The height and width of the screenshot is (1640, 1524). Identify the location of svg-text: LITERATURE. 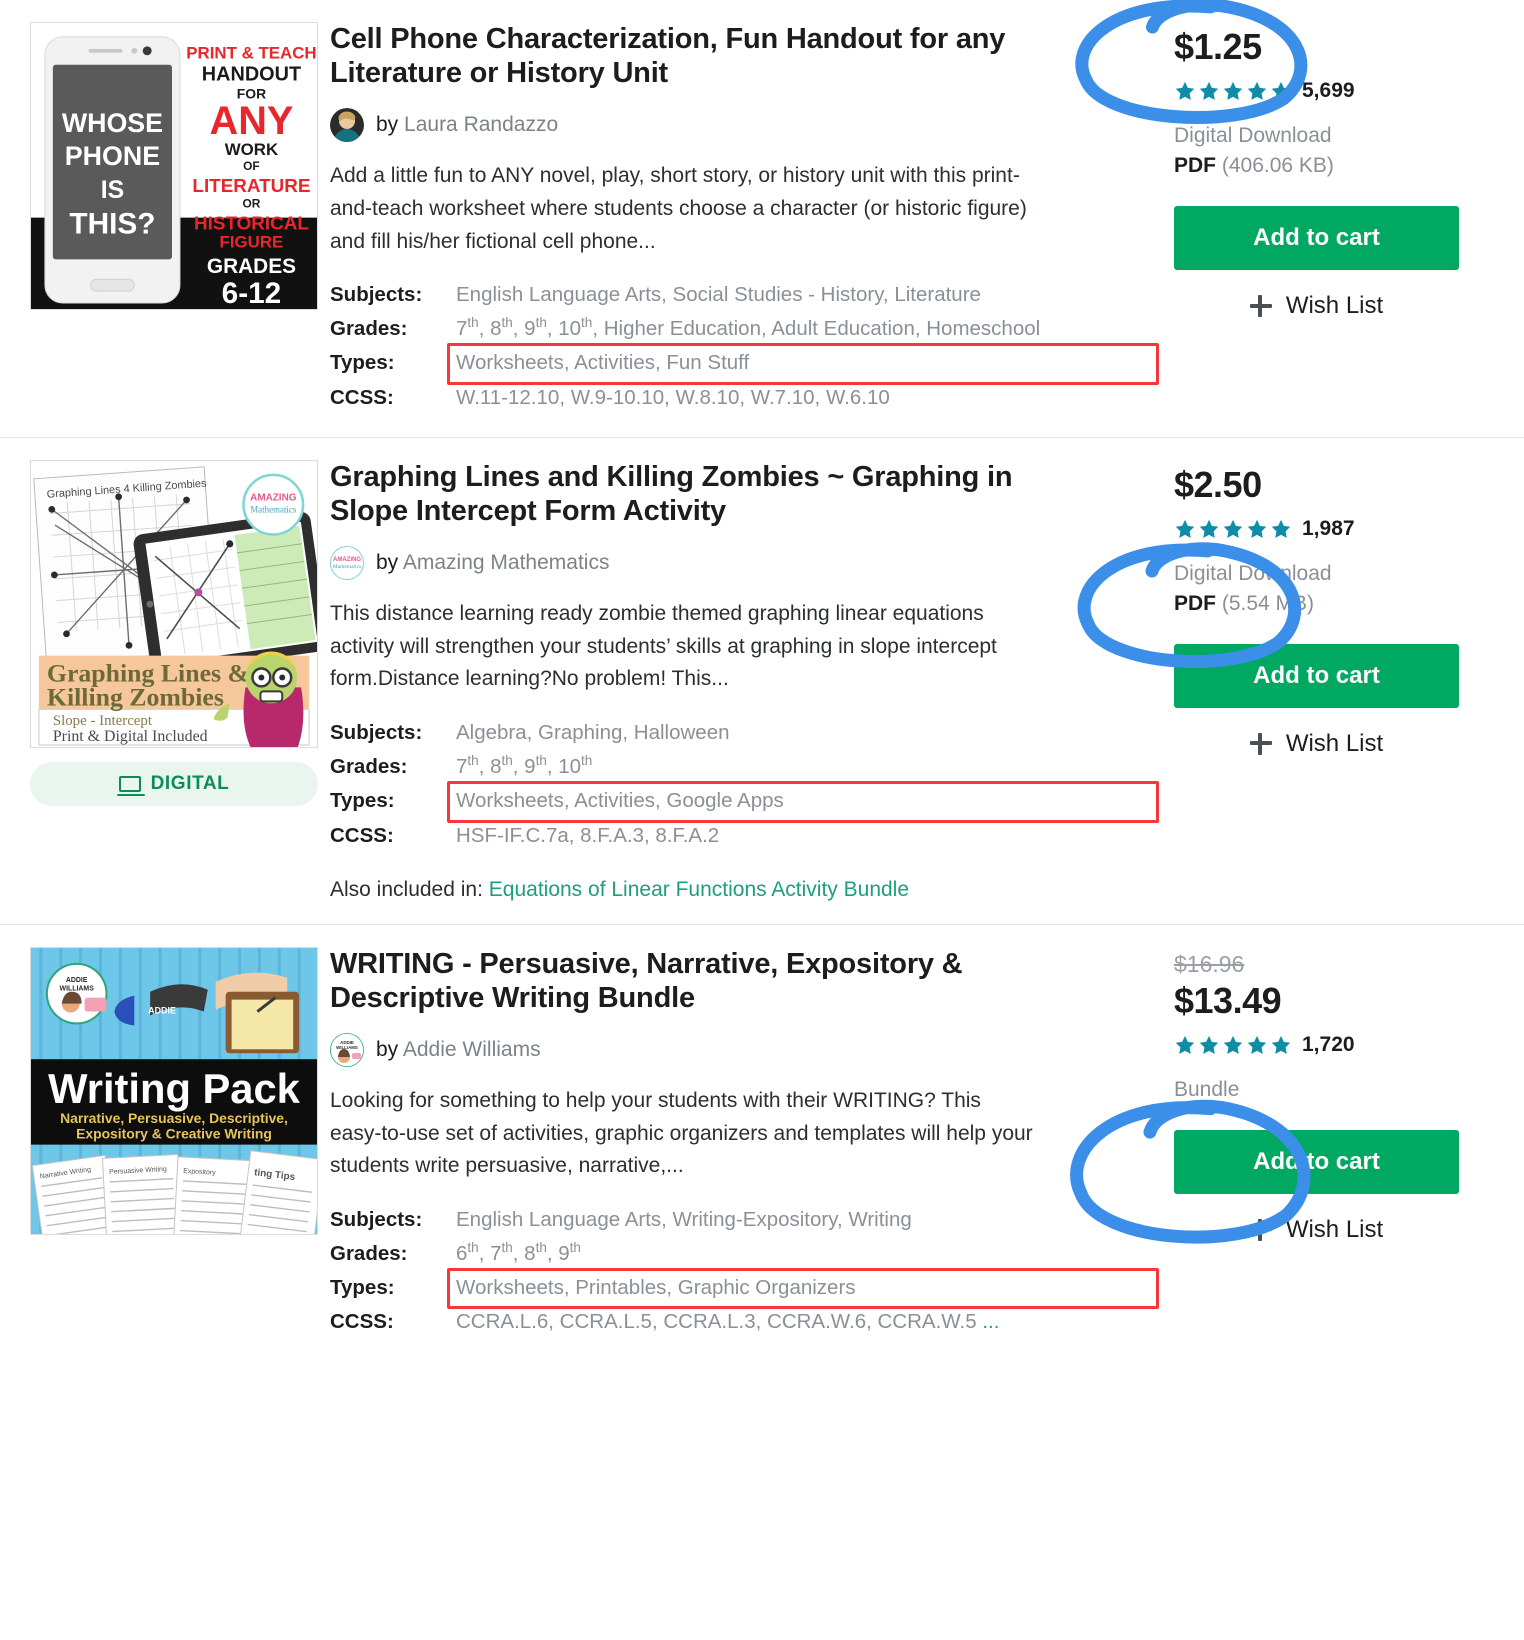
(251, 185).